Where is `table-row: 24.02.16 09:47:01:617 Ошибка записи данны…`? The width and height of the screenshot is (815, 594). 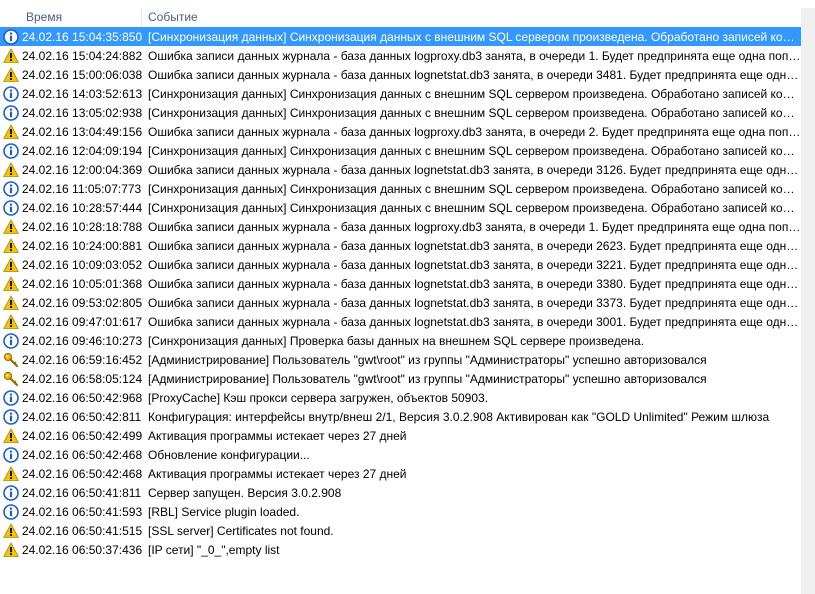
table-row: 24.02.16 09:47:01:617 Ошибка записи данны… is located at coordinates (400, 321).